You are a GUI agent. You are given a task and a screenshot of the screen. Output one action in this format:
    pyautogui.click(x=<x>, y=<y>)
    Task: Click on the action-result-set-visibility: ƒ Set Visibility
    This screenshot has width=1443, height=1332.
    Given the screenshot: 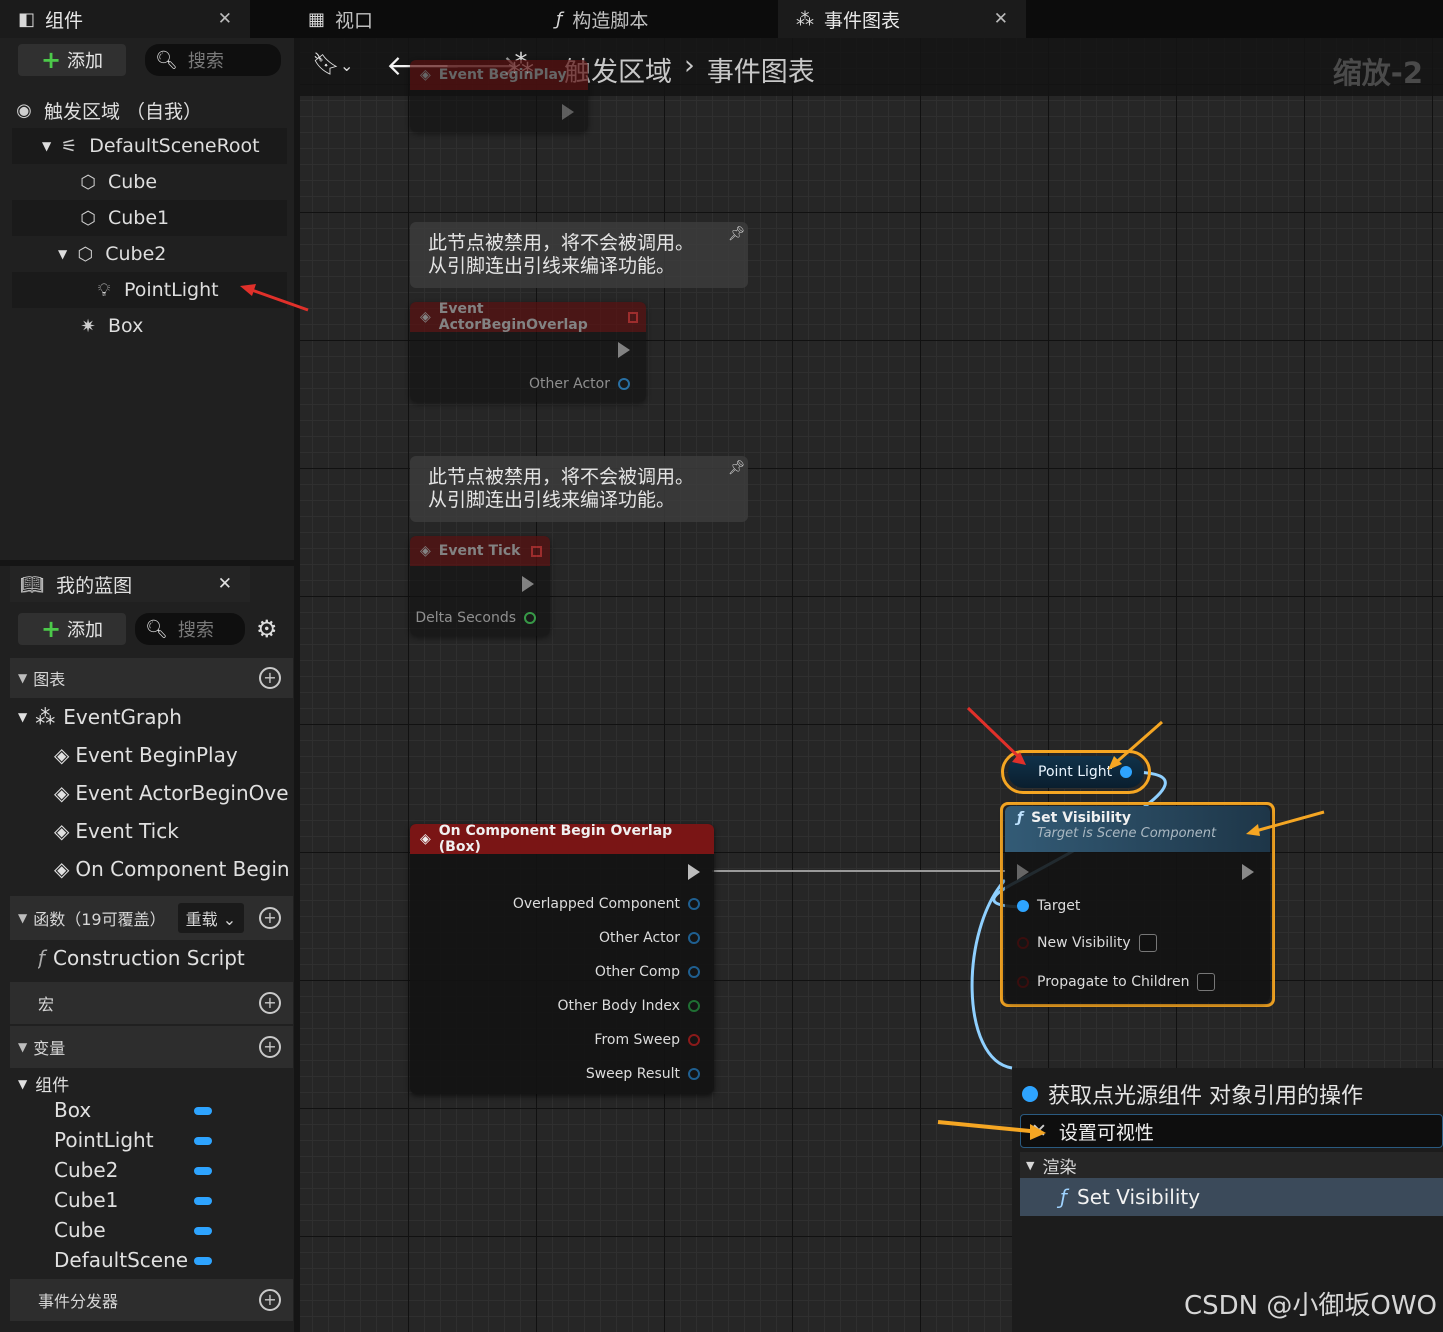 What is the action you would take?
    pyautogui.click(x=1231, y=1197)
    